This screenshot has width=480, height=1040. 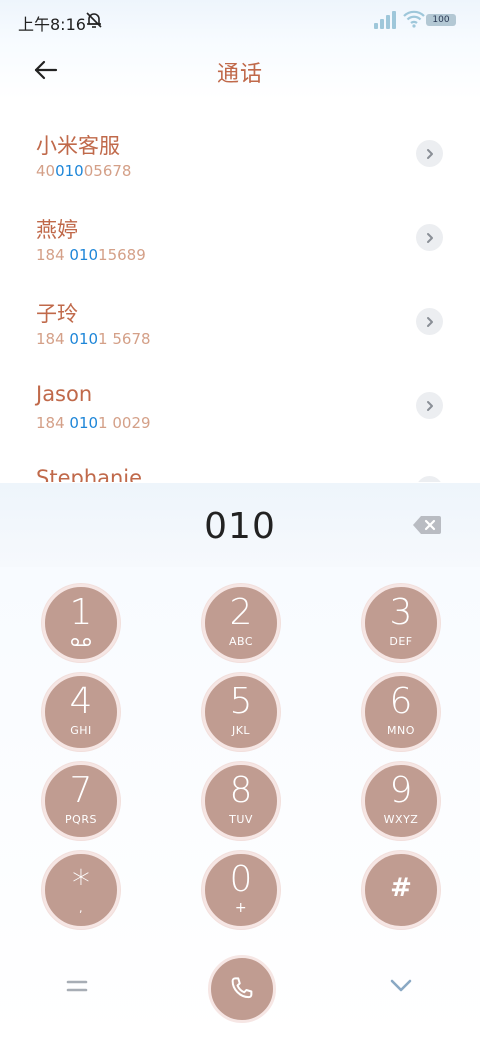 I want to click on number-suffix: 1 5678, so click(x=124, y=339).